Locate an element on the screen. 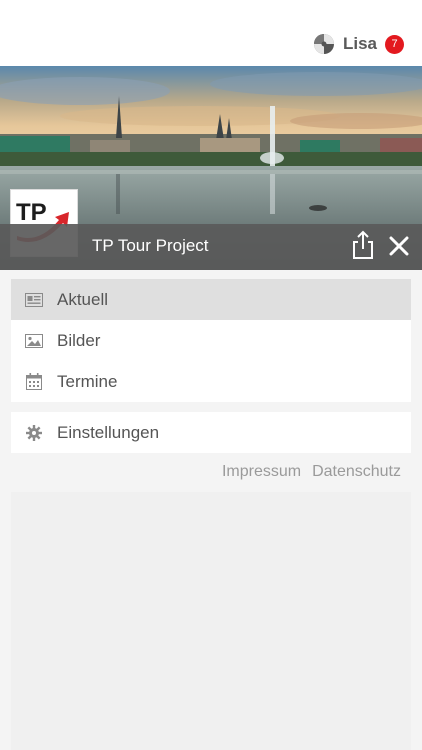 The width and height of the screenshot is (422, 750). pinwheel-logo-icon is located at coordinates (323, 44).